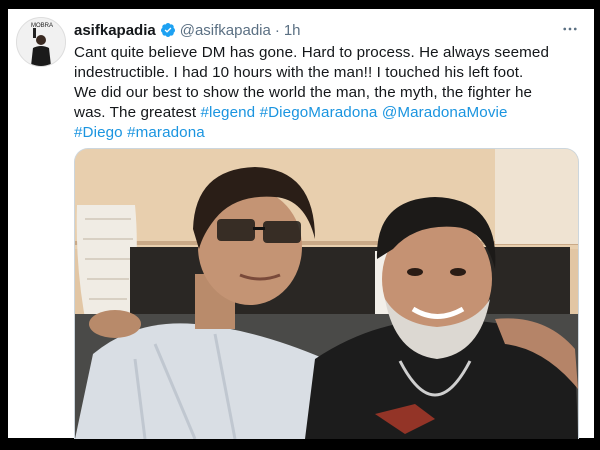  I want to click on hashtag-diegomaradona: #DiegoMaradona, so click(319, 112).